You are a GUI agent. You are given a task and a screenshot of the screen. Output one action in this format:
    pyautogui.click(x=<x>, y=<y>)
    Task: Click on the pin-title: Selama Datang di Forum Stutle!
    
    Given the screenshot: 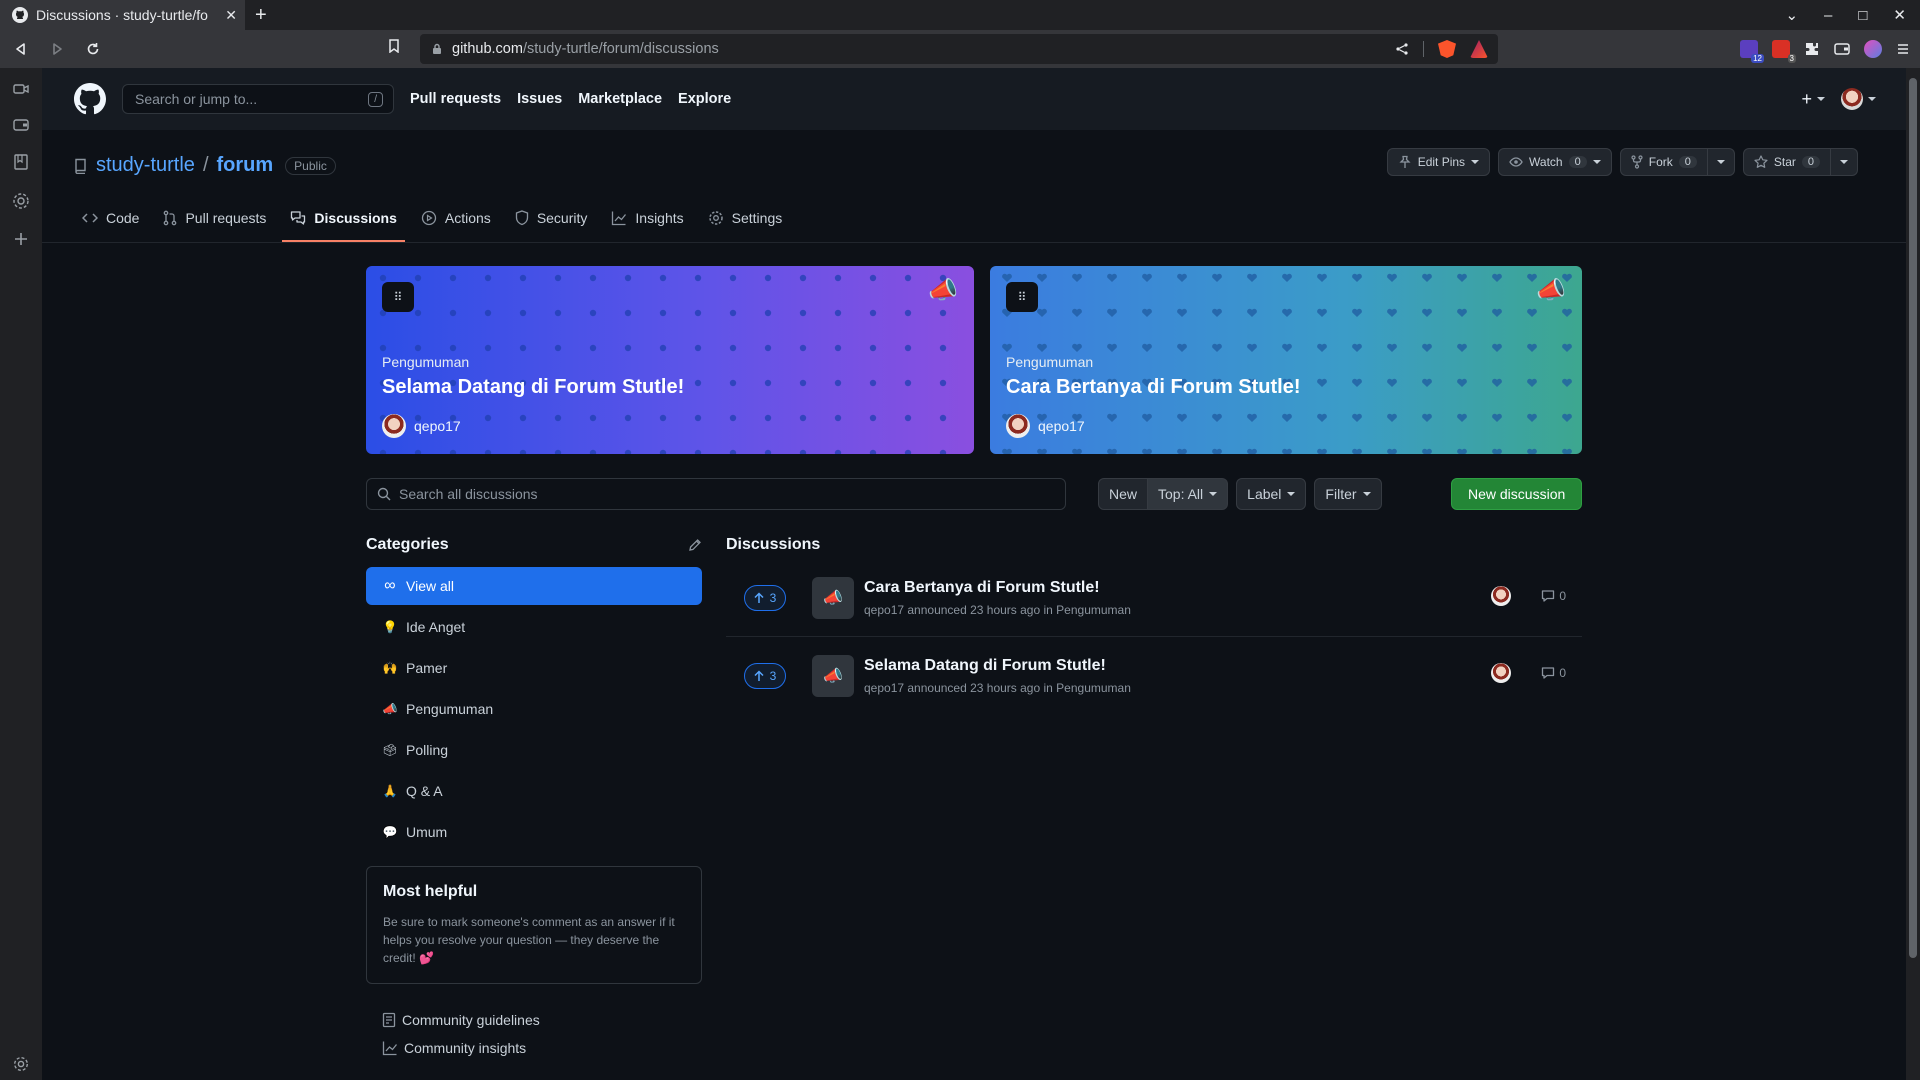 What is the action you would take?
    pyautogui.click(x=533, y=387)
    